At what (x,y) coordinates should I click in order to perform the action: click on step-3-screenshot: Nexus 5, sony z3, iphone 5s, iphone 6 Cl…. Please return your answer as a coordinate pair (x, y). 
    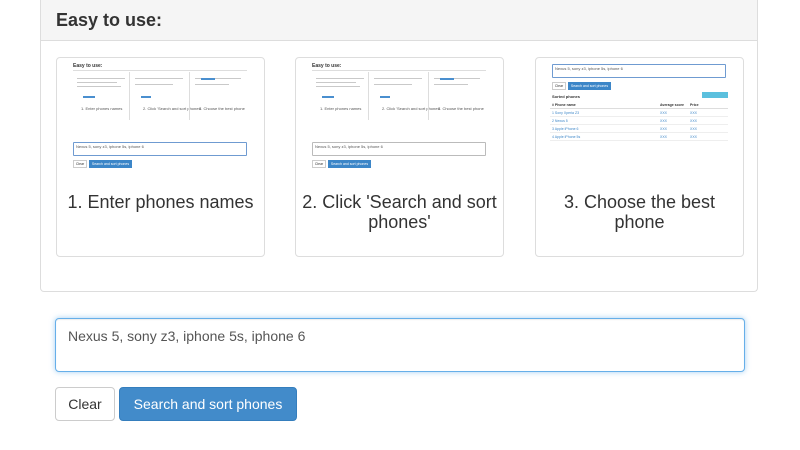
    Looking at the image, I should click on (639, 118).